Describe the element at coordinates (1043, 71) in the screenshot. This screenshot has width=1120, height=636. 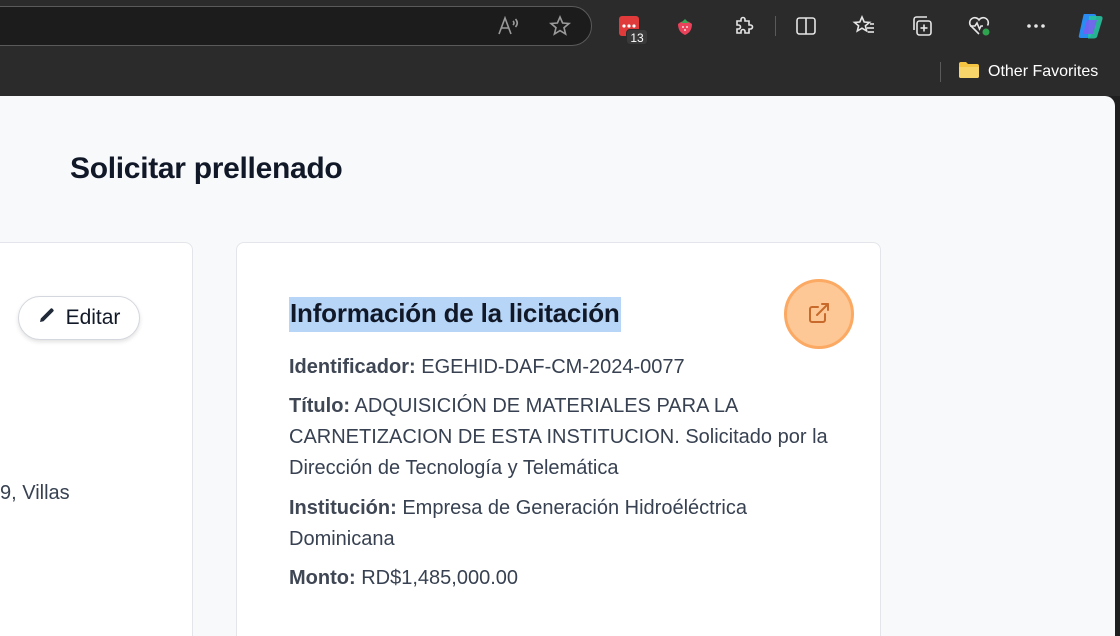
I see `other-favorites-label: Other Favorites` at that location.